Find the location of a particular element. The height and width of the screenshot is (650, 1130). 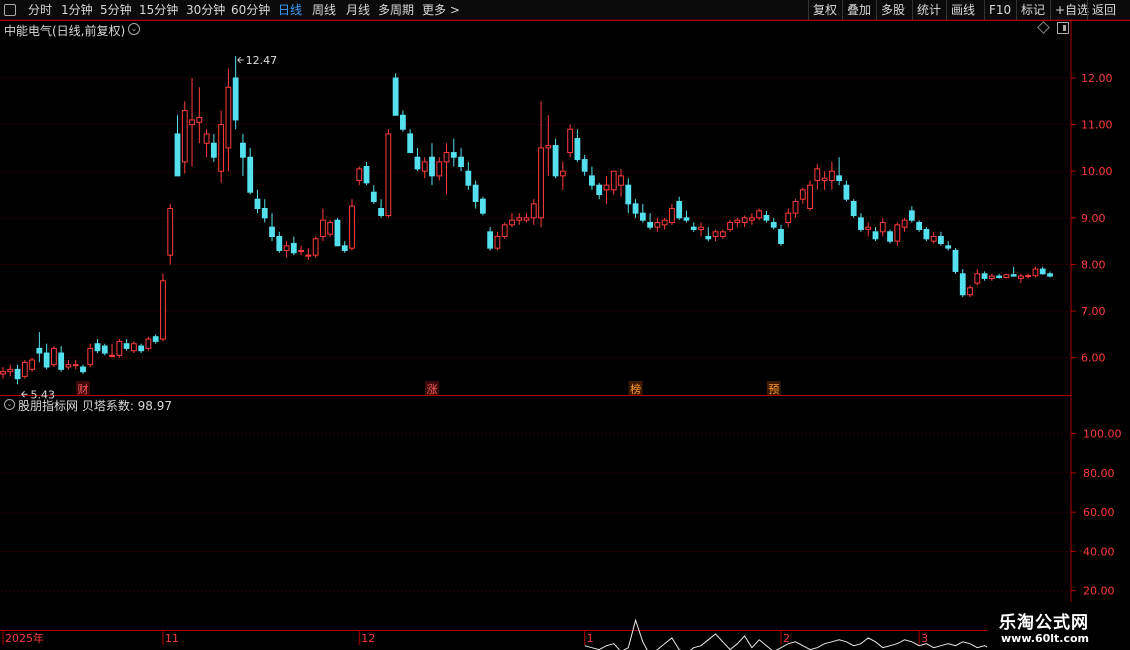

panel-toggle-icon is located at coordinates (1063, 28).